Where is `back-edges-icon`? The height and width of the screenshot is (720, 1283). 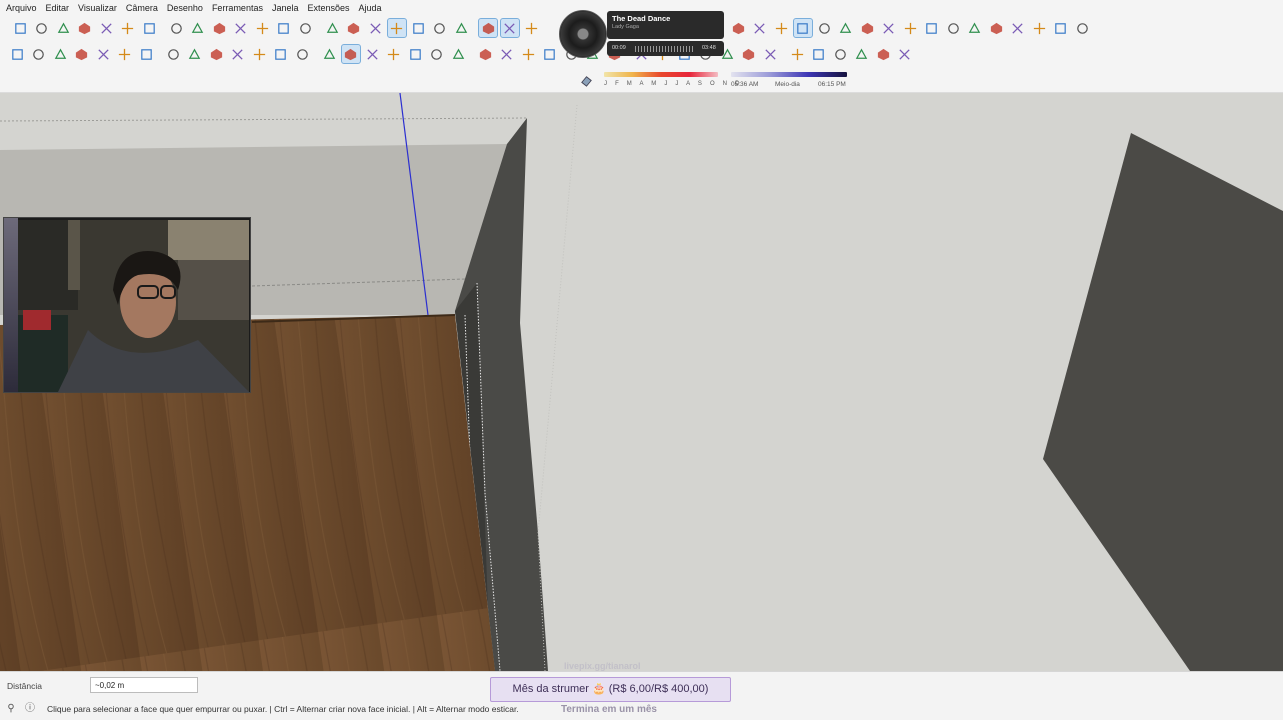 back-edges-icon is located at coordinates (440, 28).